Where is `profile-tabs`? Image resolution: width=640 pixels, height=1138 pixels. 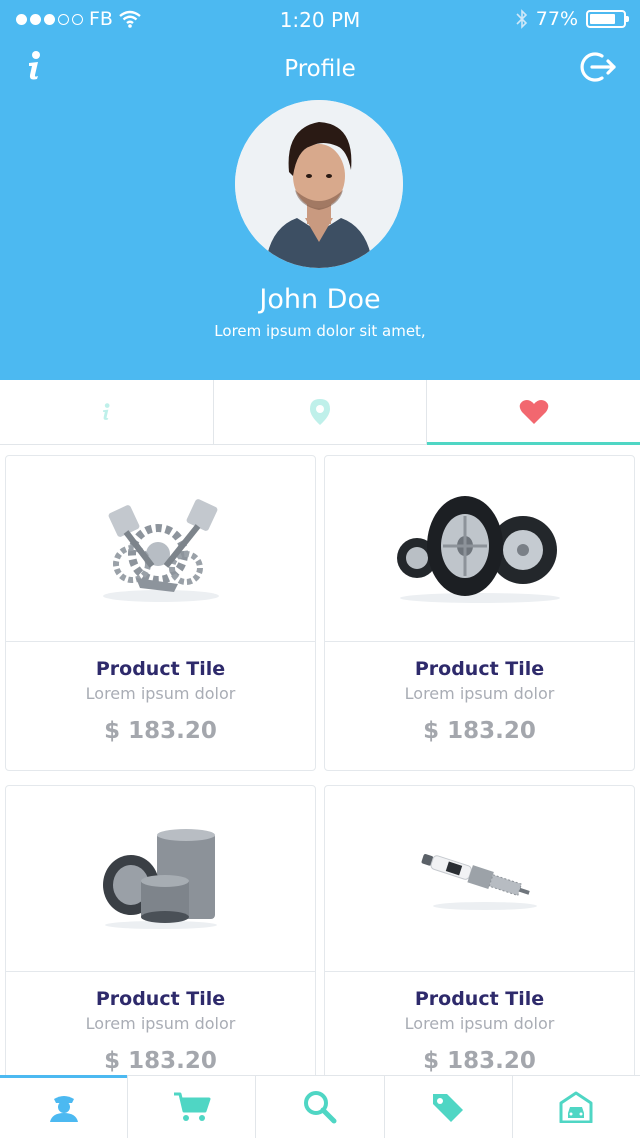
profile-tabs is located at coordinates (320, 412).